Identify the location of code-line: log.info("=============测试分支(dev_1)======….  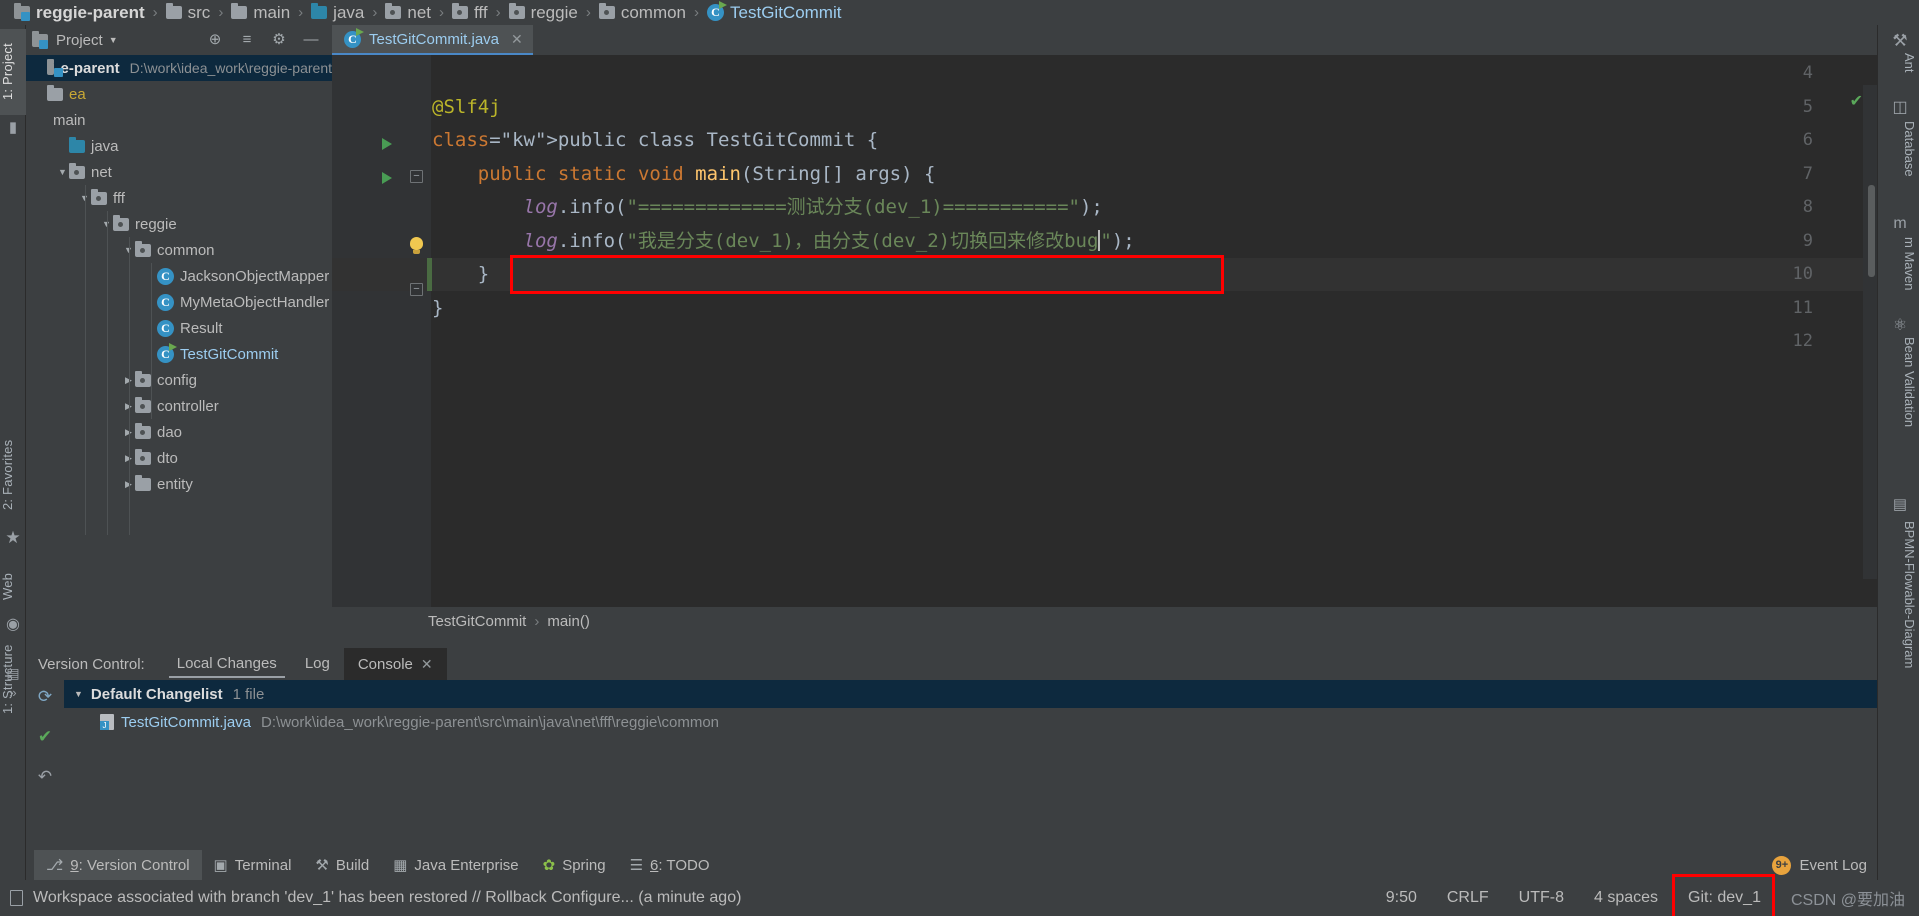
(767, 208).